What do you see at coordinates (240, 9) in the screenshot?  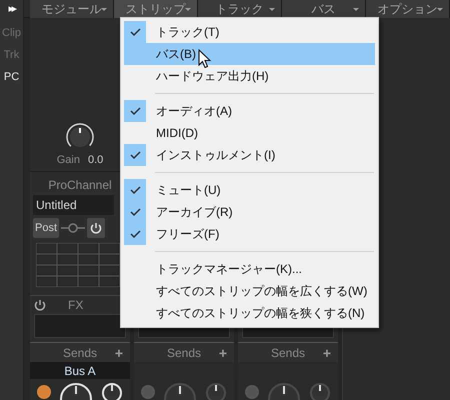 I see `menu-tab: トラック` at bounding box center [240, 9].